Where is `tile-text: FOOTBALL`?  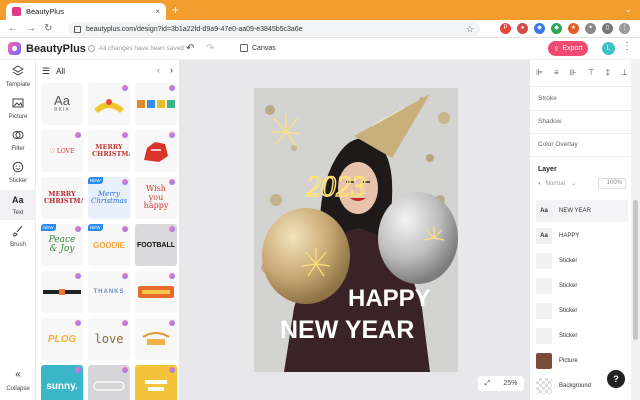
tile-text: FOOTBALL is located at coordinates (156, 245).